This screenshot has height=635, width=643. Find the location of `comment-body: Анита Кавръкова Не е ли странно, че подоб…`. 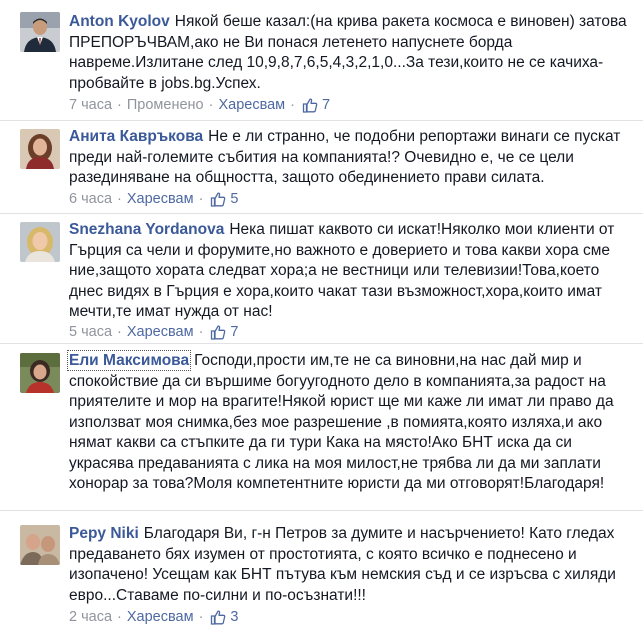

comment-body: Анита Кавръкова Не е ли странно, че подоб… is located at coordinates (353, 158).